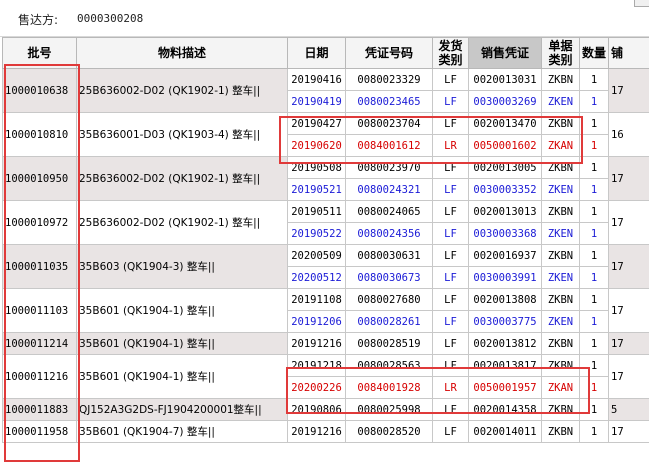 The height and width of the screenshot is (465, 649). What do you see at coordinates (316, 277) in the screenshot?
I see `date-cell: 20200512` at bounding box center [316, 277].